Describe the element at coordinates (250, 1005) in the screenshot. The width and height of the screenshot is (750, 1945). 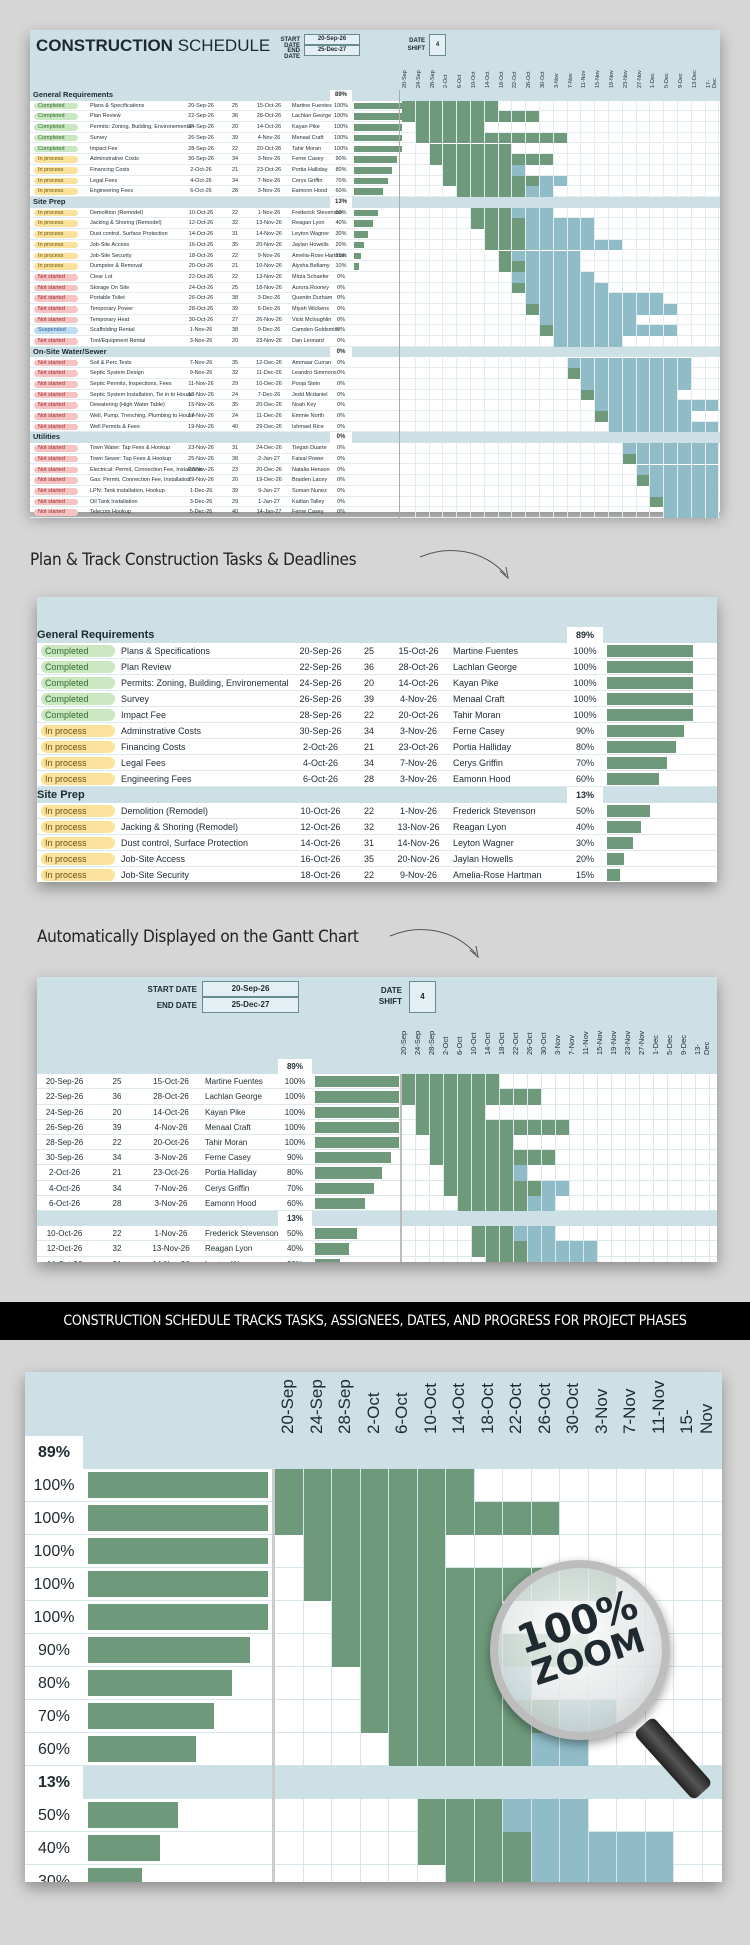
I see `end-date-input: 25-Dec-27` at that location.